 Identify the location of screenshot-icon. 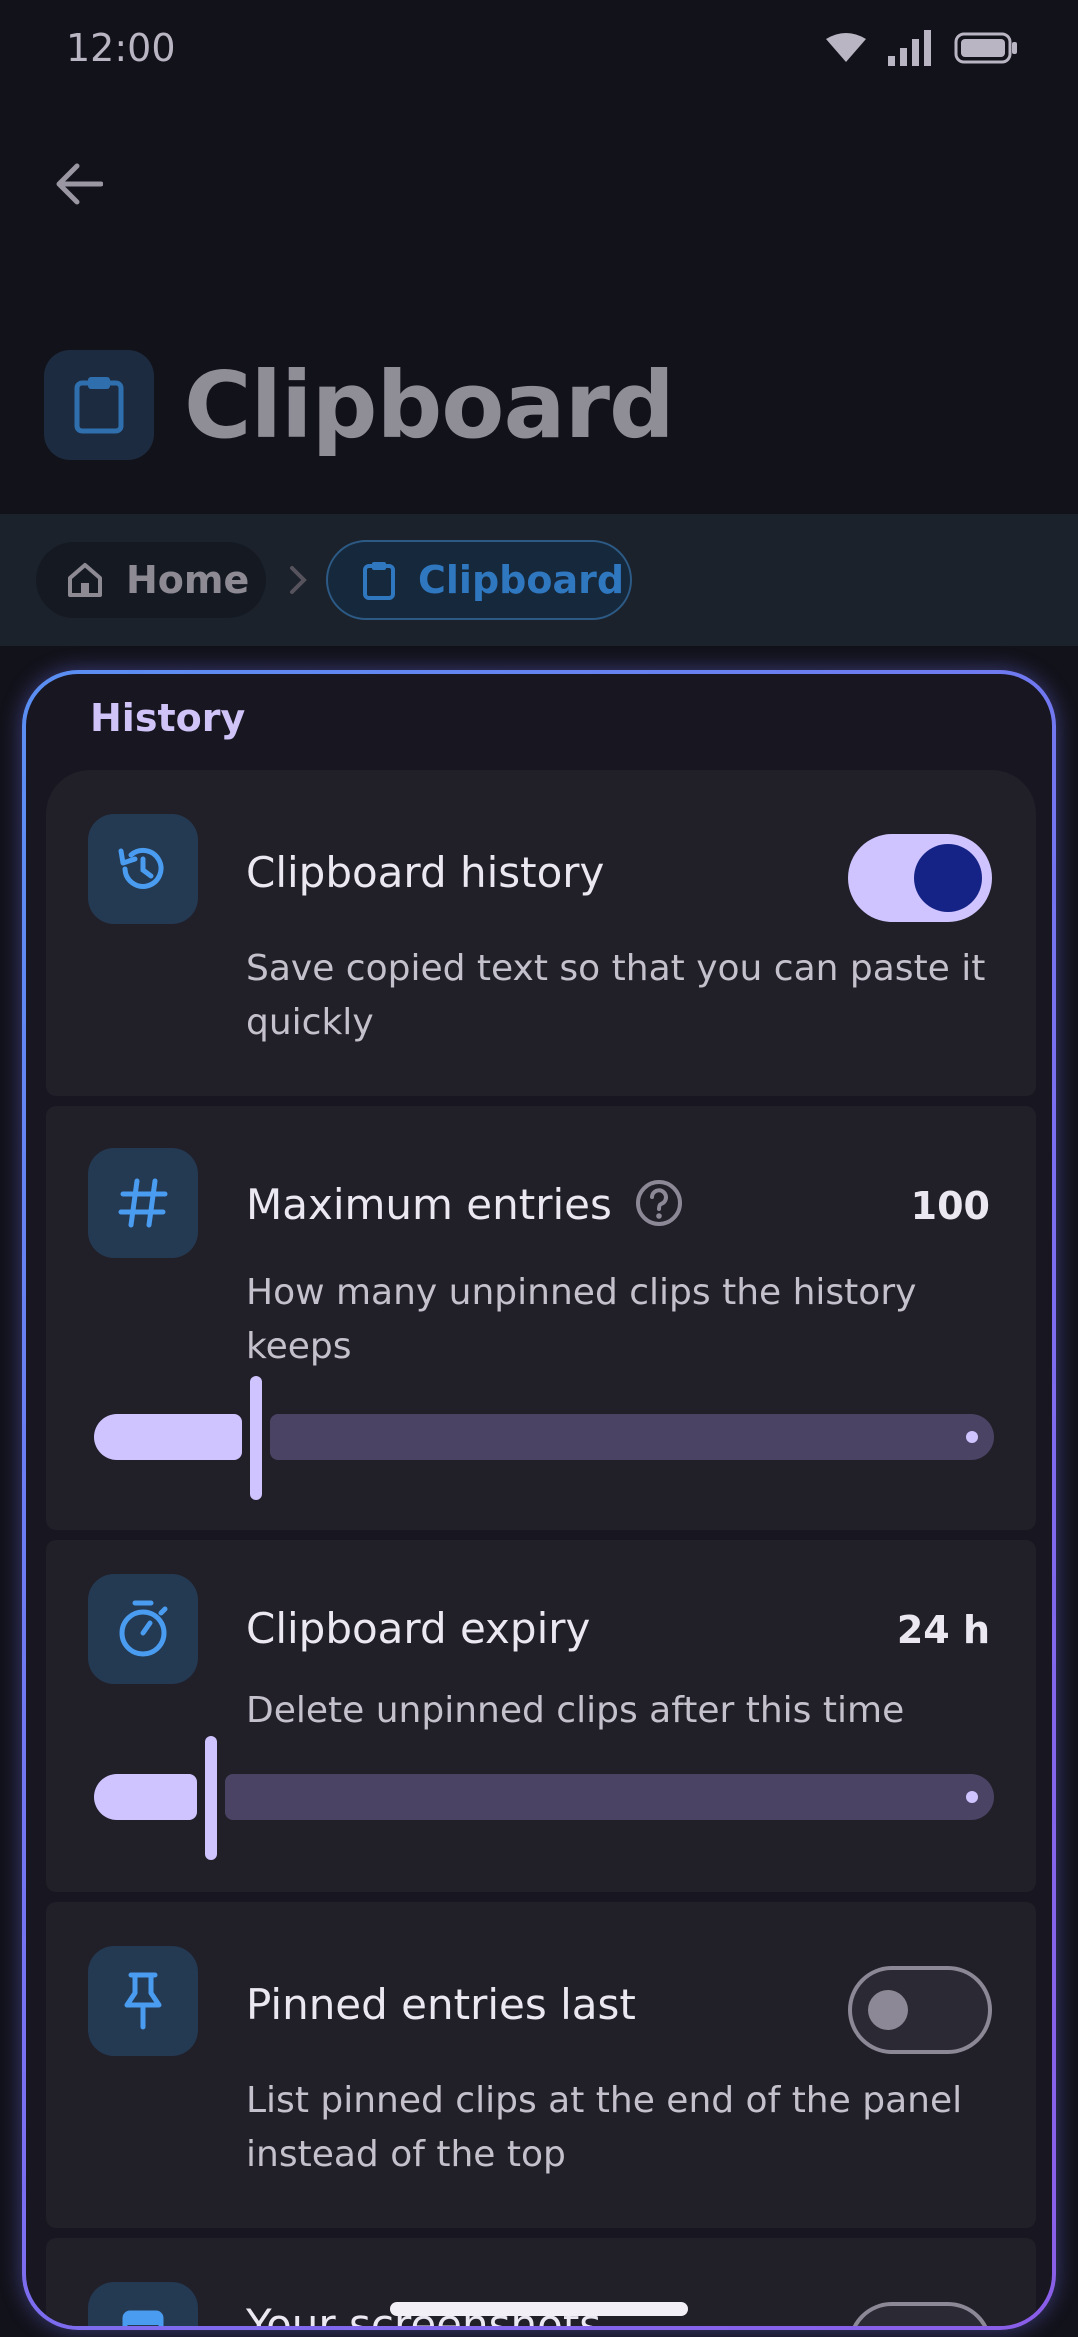
(143, 2318).